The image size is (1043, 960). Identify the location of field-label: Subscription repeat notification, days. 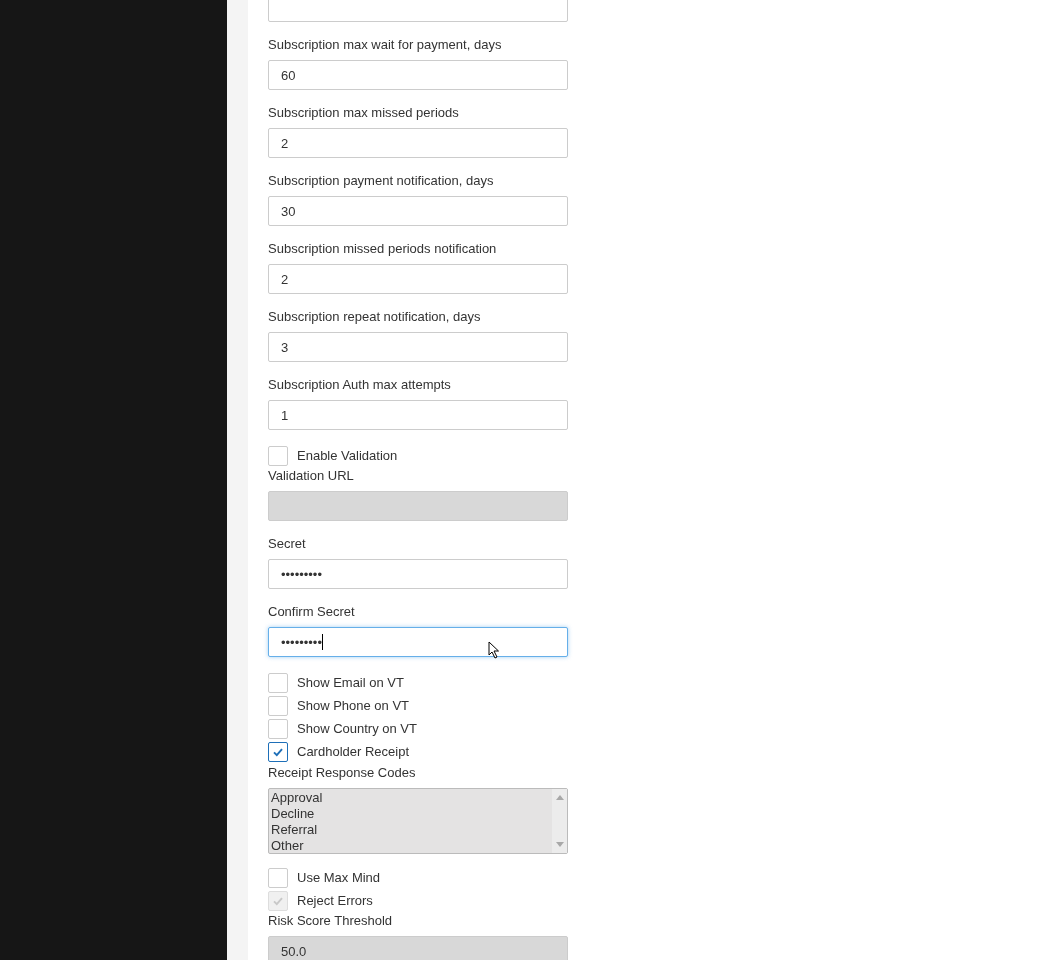
(375, 317).